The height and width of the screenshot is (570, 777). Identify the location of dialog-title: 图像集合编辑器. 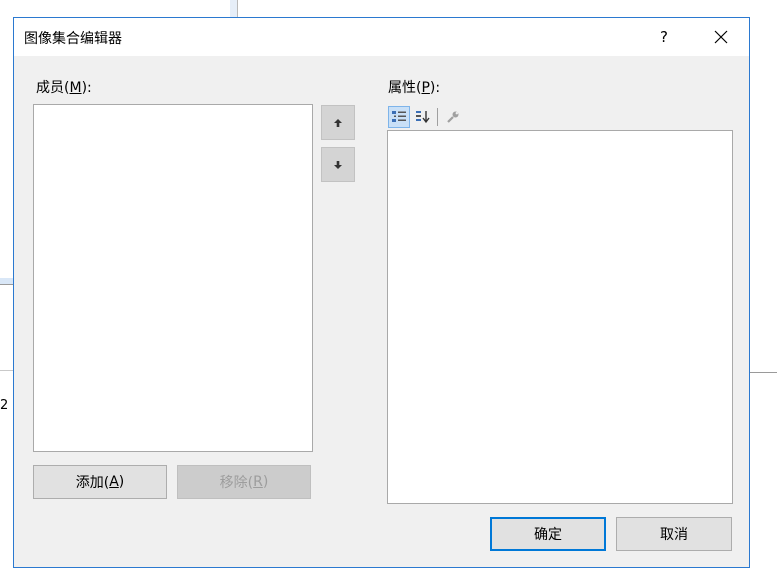
(73, 39).